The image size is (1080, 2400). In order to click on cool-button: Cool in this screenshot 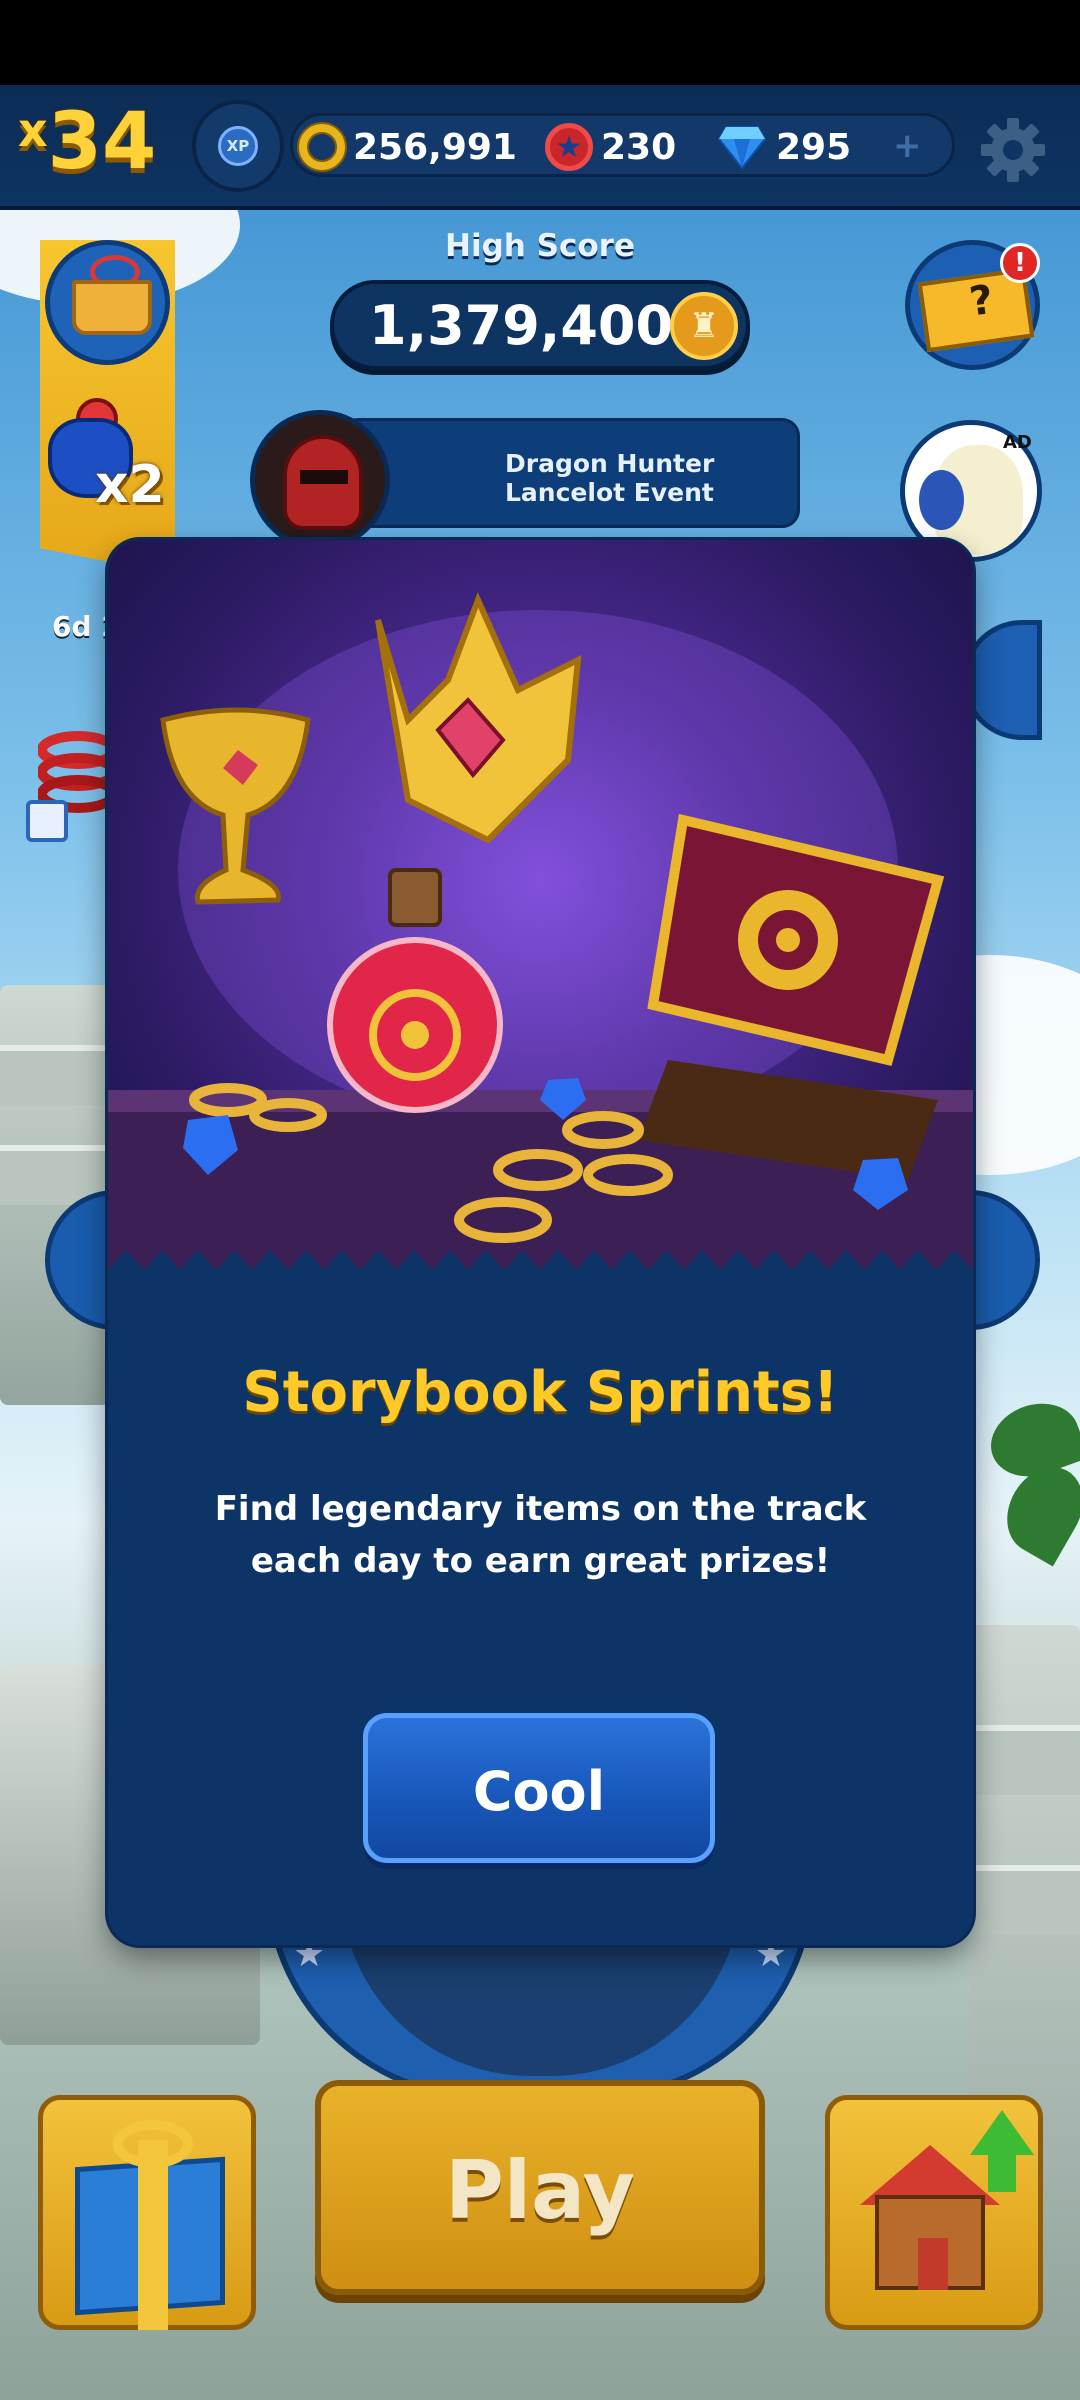, I will do `click(539, 1788)`.